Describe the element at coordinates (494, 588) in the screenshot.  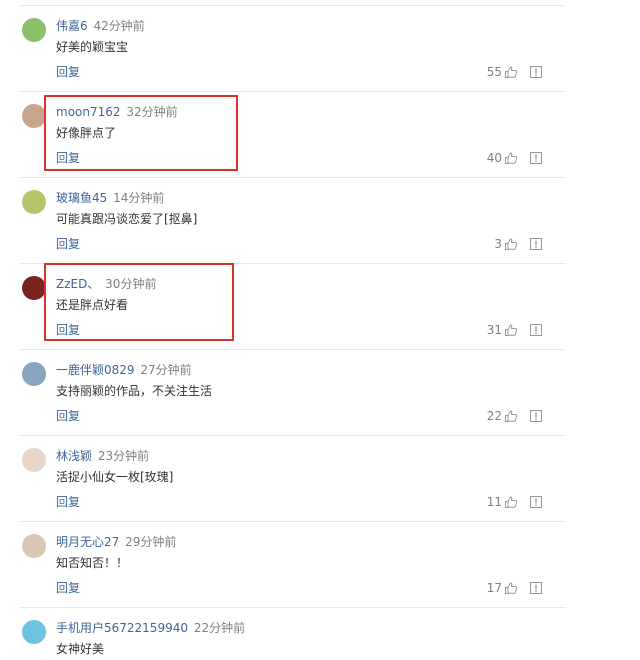
I see `like-count: 17` at that location.